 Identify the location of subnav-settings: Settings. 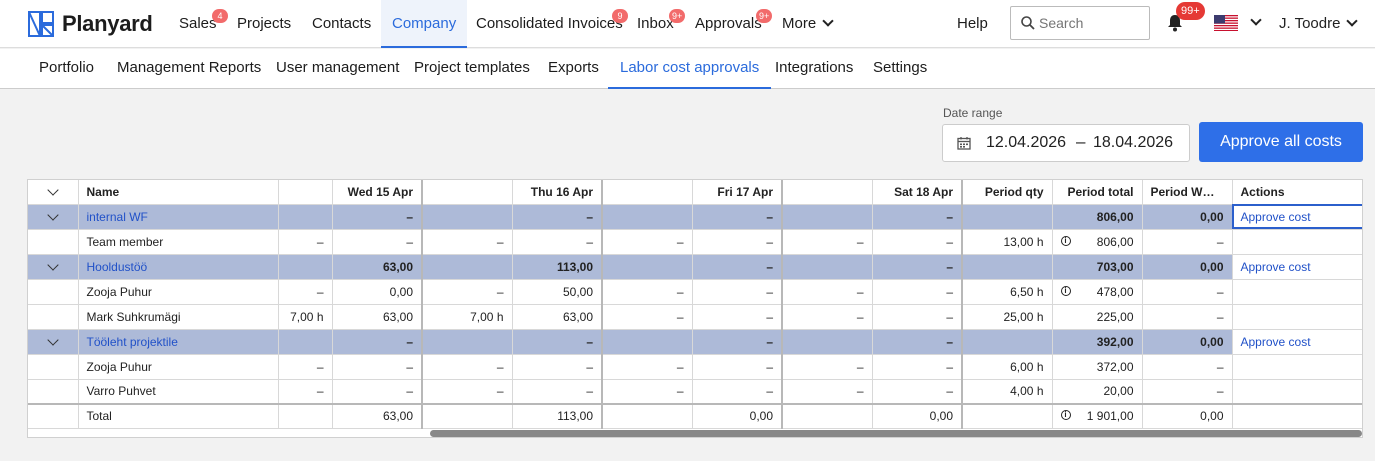
(900, 69).